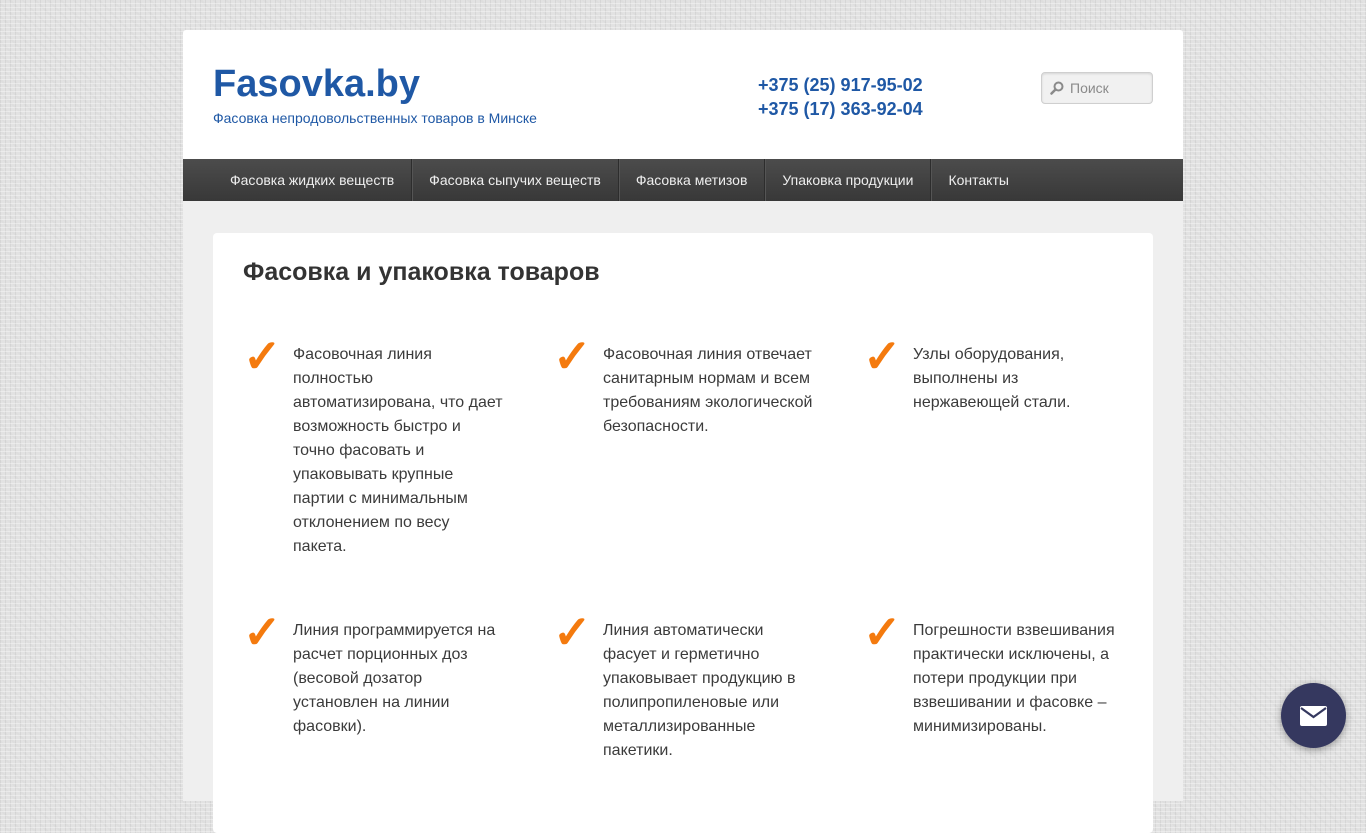 The height and width of the screenshot is (833, 1366). What do you see at coordinates (840, 109) in the screenshot?
I see `phone-link-2: +375 (17) 363-92-04` at bounding box center [840, 109].